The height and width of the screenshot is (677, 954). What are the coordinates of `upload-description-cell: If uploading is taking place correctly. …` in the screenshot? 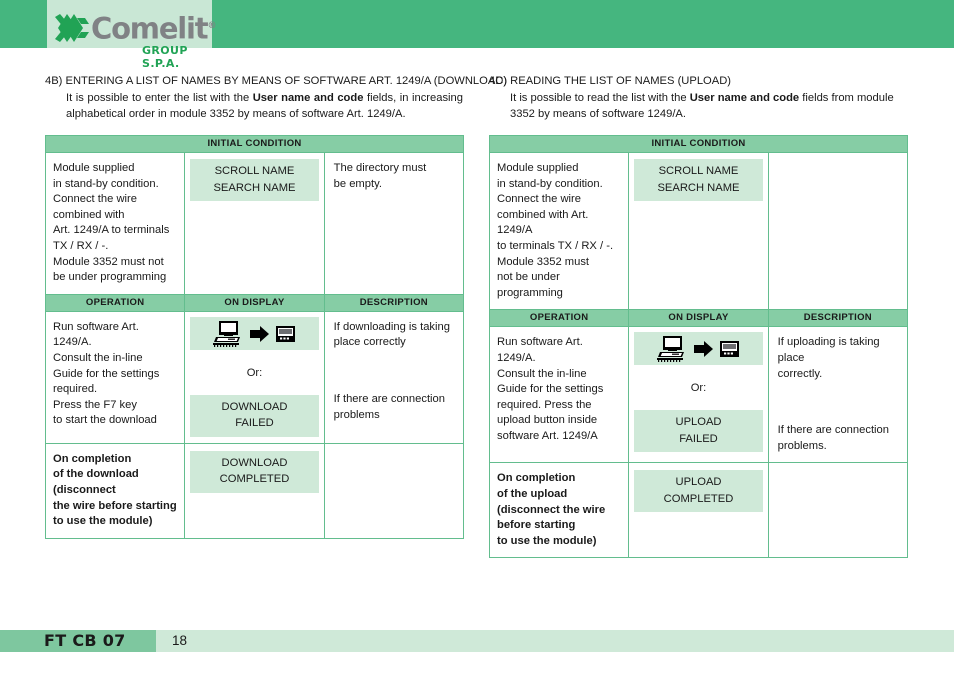 It's located at (838, 395).